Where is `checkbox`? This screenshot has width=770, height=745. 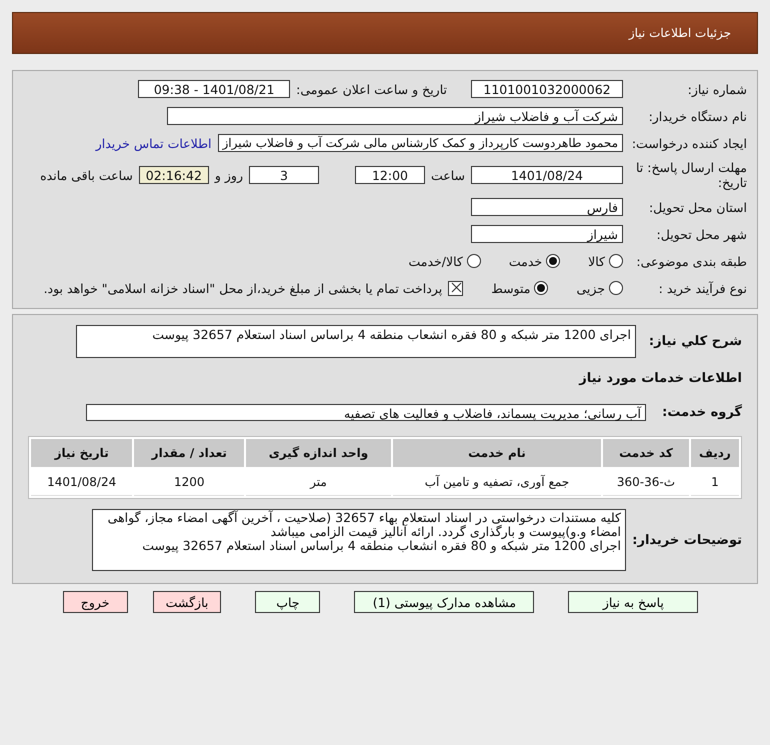 checkbox is located at coordinates (456, 288).